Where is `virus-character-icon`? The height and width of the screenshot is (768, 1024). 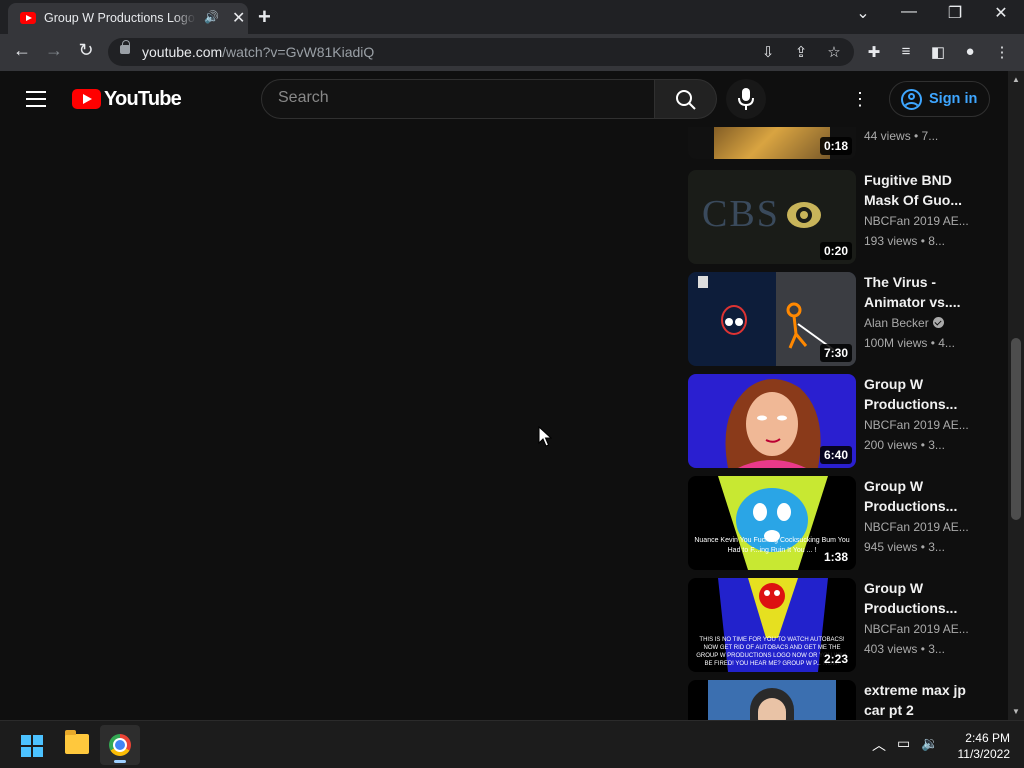 virus-character-icon is located at coordinates (734, 320).